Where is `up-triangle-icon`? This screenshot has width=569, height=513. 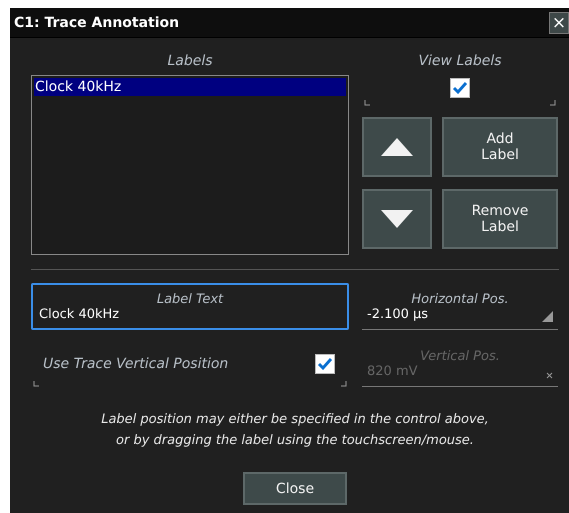
up-triangle-icon is located at coordinates (397, 147).